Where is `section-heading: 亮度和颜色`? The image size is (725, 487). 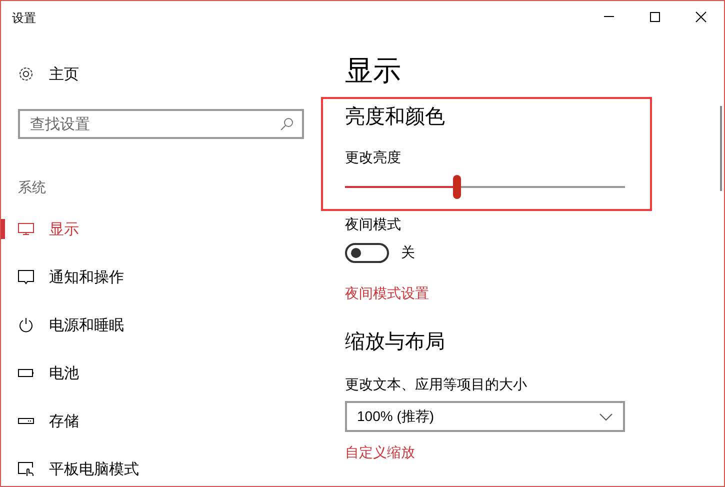 section-heading: 亮度和颜色 is located at coordinates (395, 117).